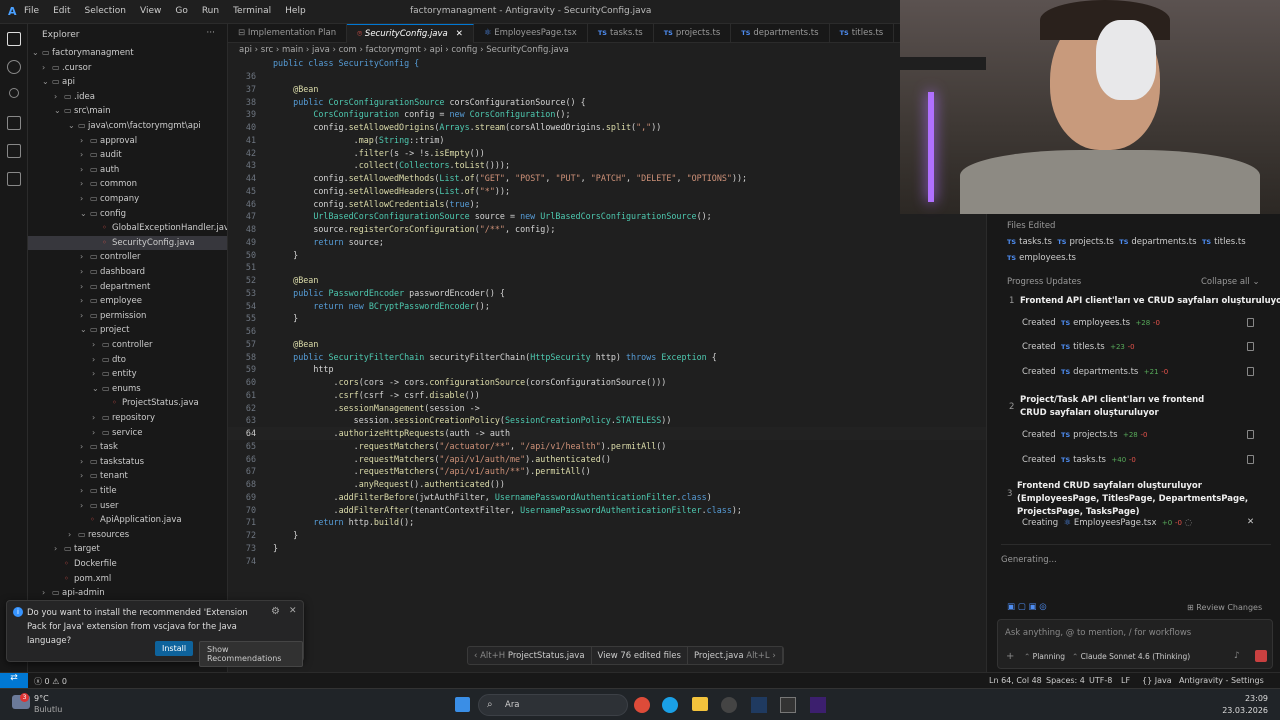 Image resolution: width=1280 pixels, height=720 pixels. Describe the element at coordinates (127, 82) in the screenshot. I see `tree-item: ⌄ ▭ api` at that location.